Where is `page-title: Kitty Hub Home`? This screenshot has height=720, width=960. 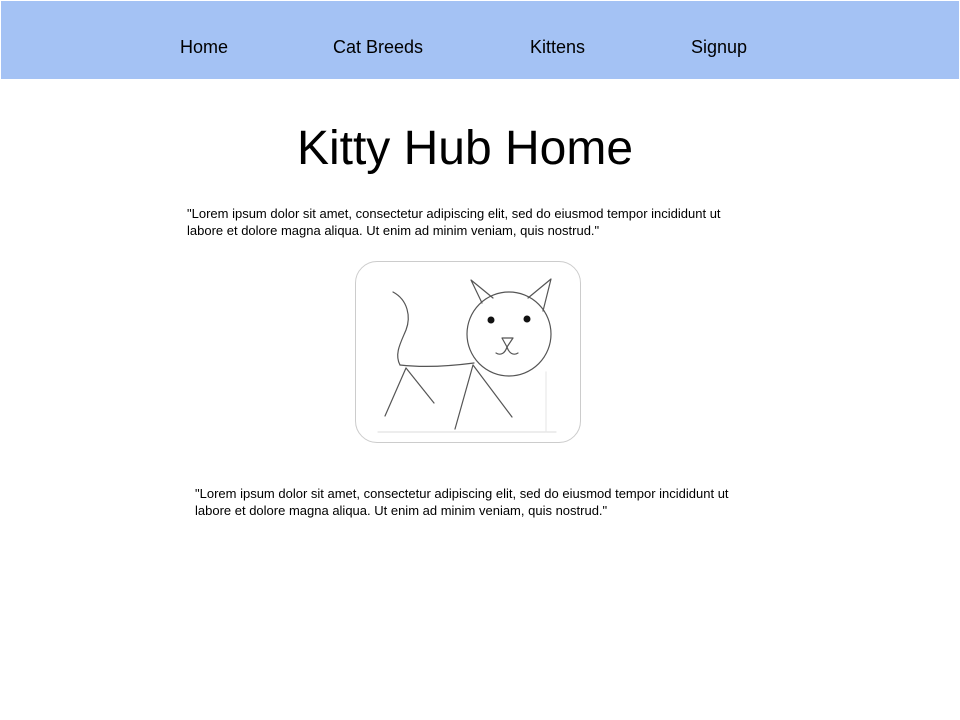
page-title: Kitty Hub Home is located at coordinates (465, 148).